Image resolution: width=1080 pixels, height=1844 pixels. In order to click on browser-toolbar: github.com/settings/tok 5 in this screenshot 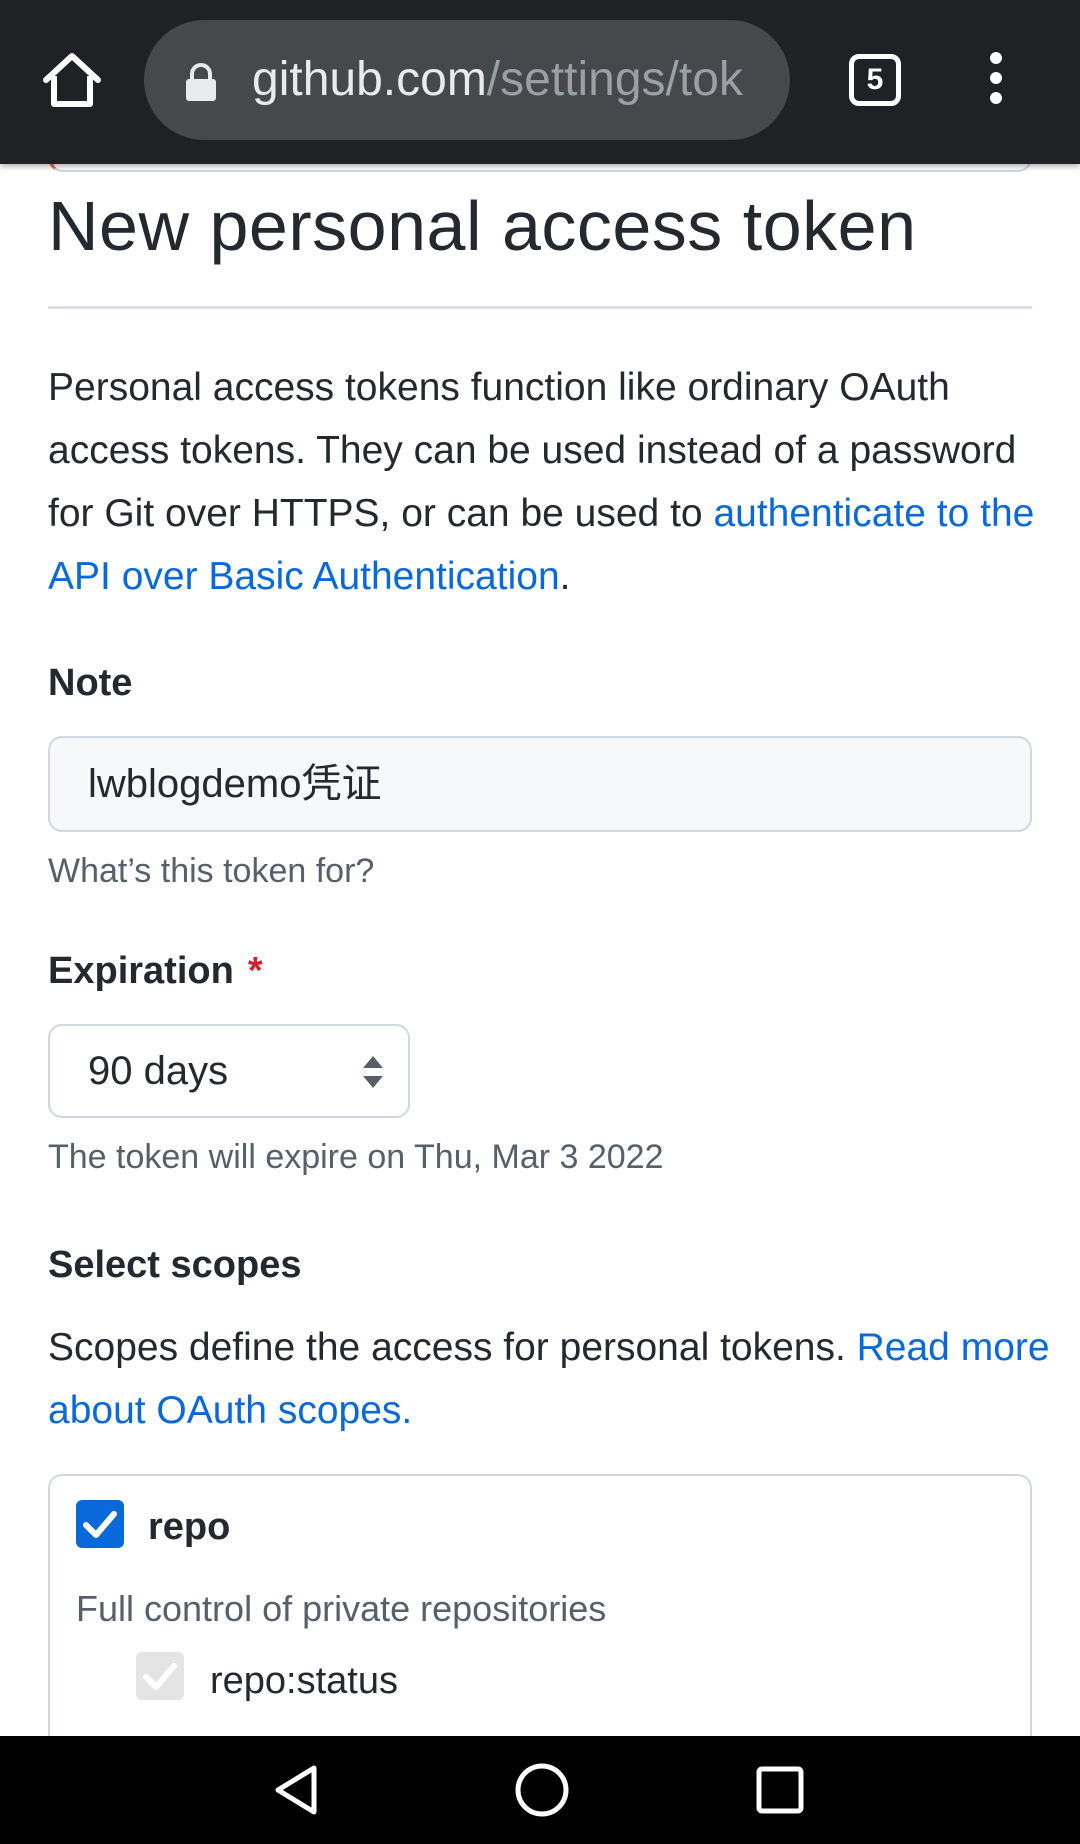, I will do `click(540, 82)`.